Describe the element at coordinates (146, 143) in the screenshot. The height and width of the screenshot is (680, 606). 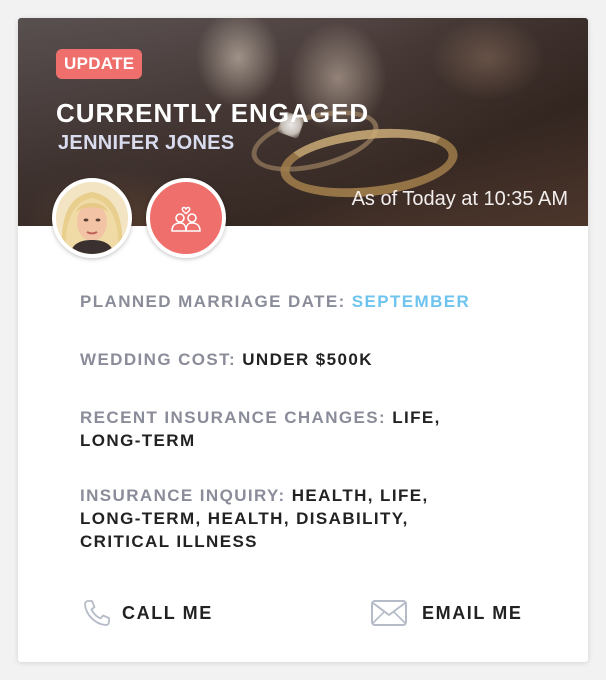
I see `person-name: JENNIFER JONES` at that location.